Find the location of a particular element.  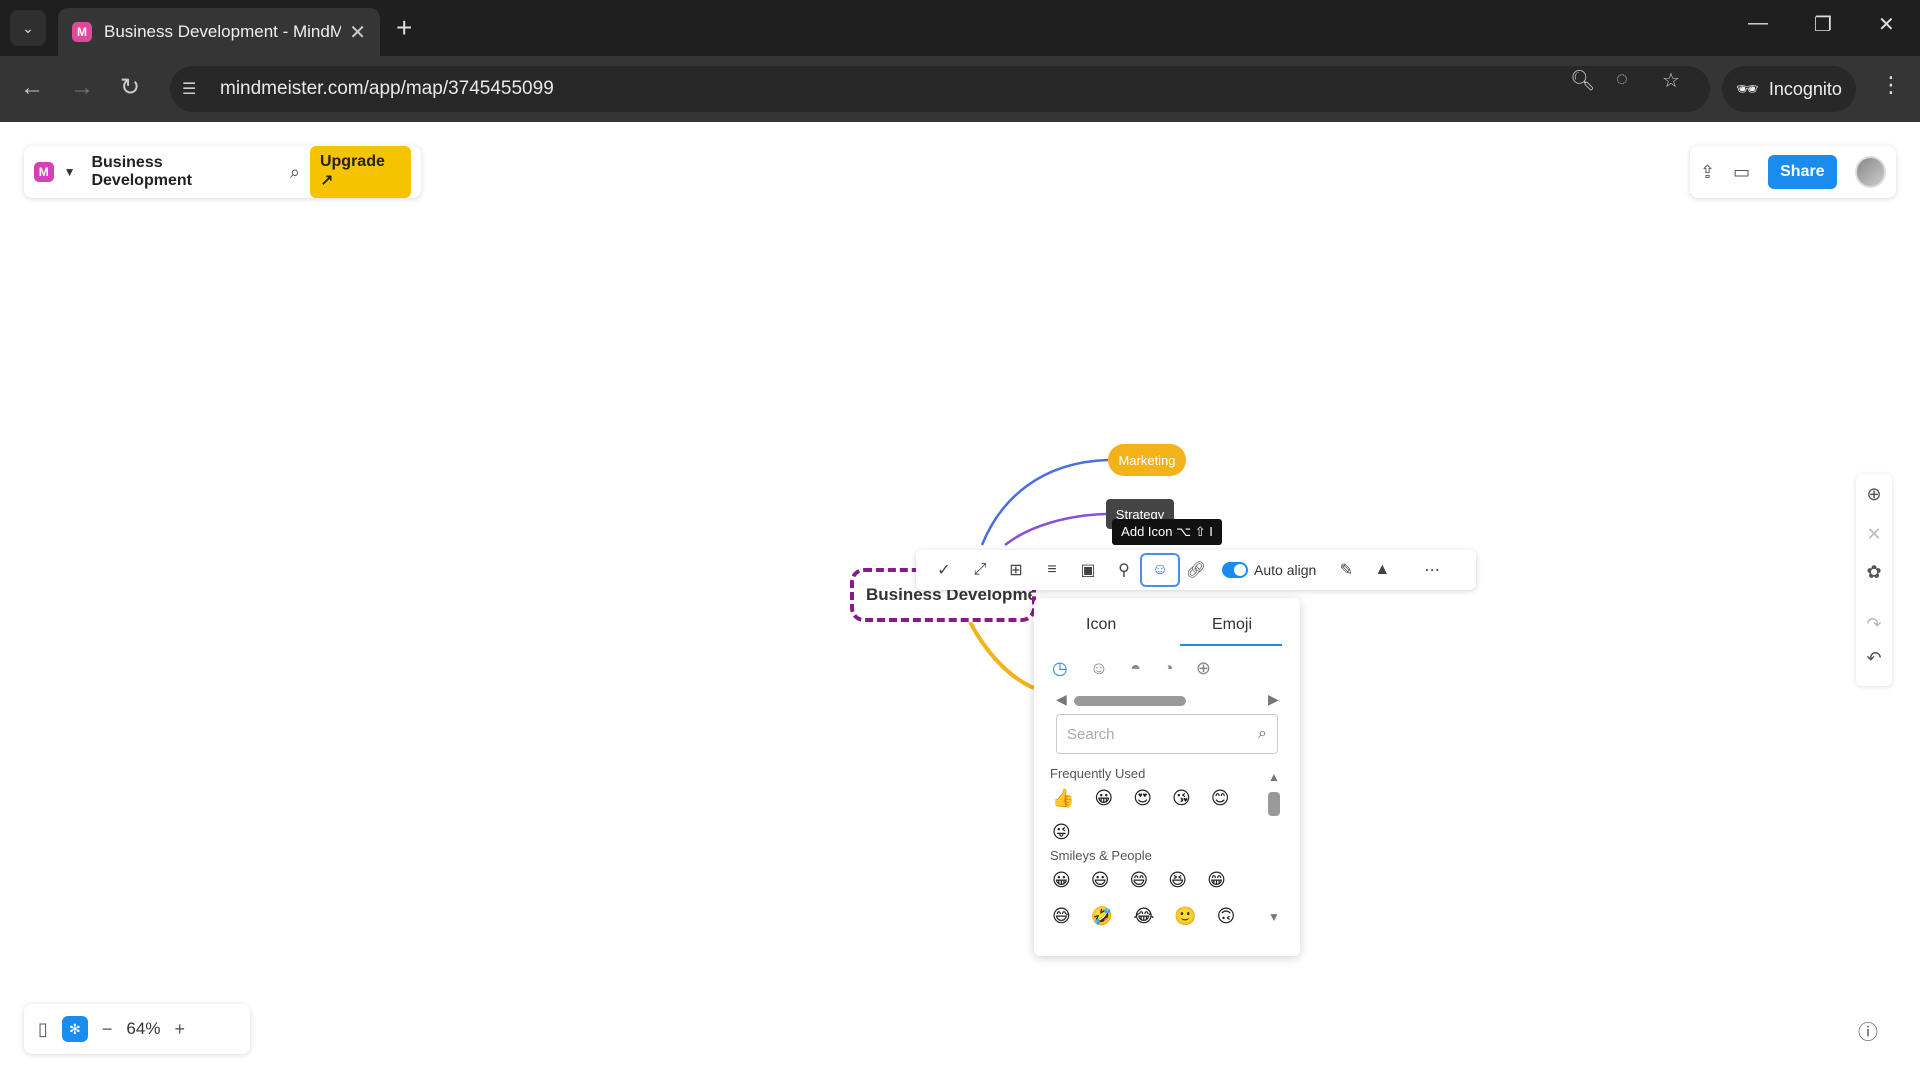

smileys-emoji-row-2: 😅 🤣 😂 🙂 🙃 is located at coordinates (1143, 916).